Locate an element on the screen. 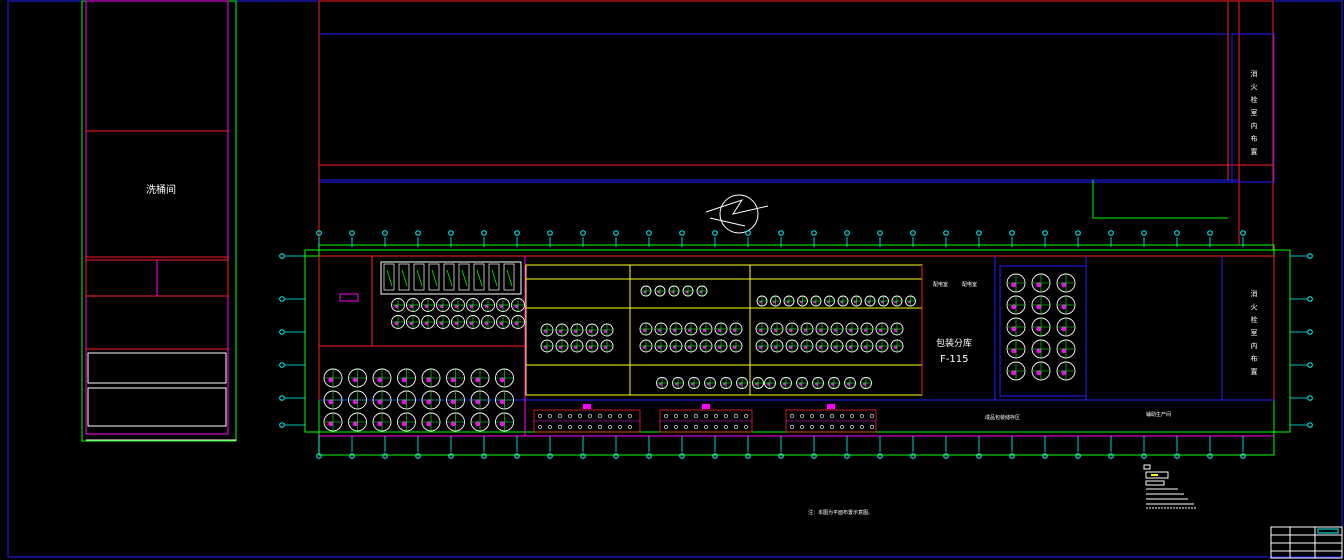  bottom-label-1: 成品包装储存区 is located at coordinates (1002, 417).